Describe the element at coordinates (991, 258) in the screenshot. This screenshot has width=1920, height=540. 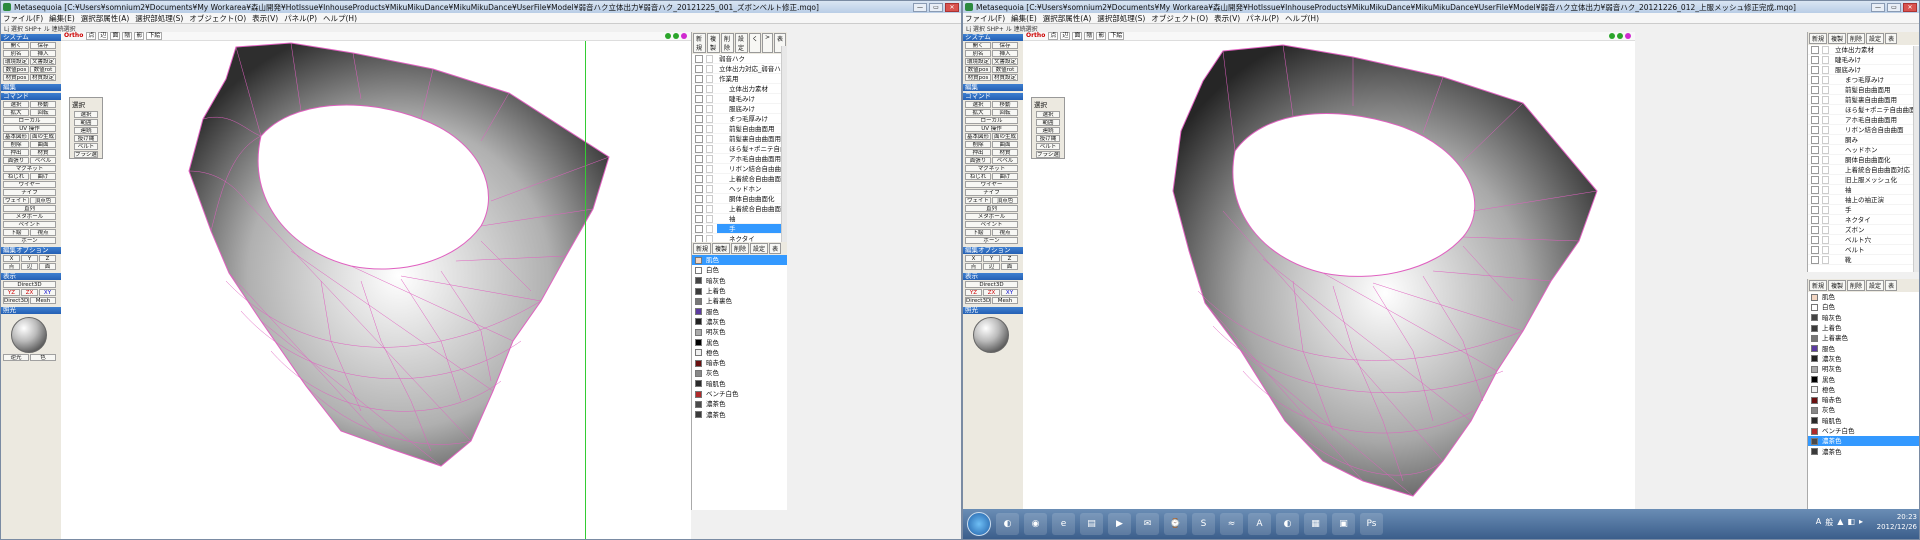
I see `opt-y-button: Y` at that location.